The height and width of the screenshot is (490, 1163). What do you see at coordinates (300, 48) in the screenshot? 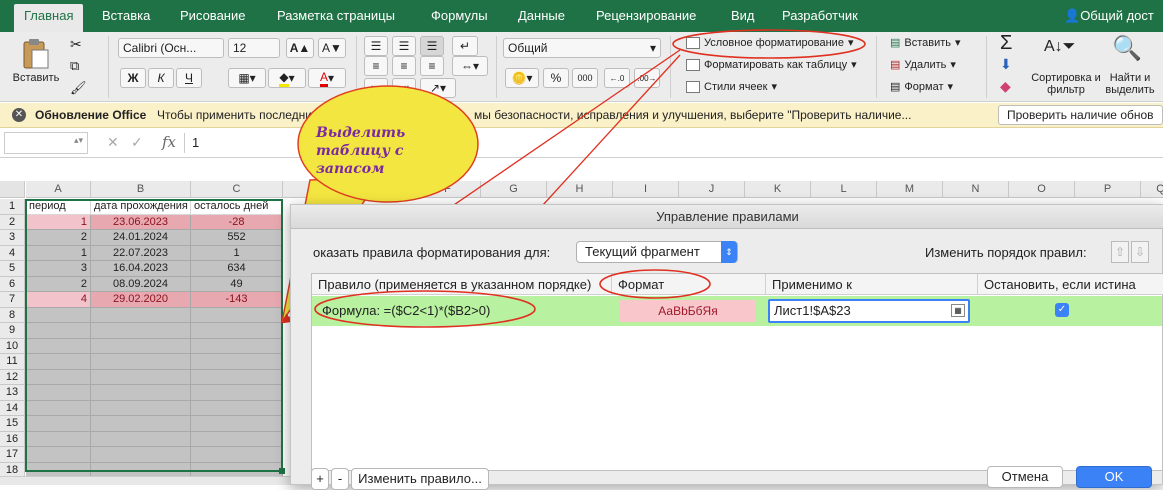
I see `increase-font-icon: A▲` at bounding box center [300, 48].